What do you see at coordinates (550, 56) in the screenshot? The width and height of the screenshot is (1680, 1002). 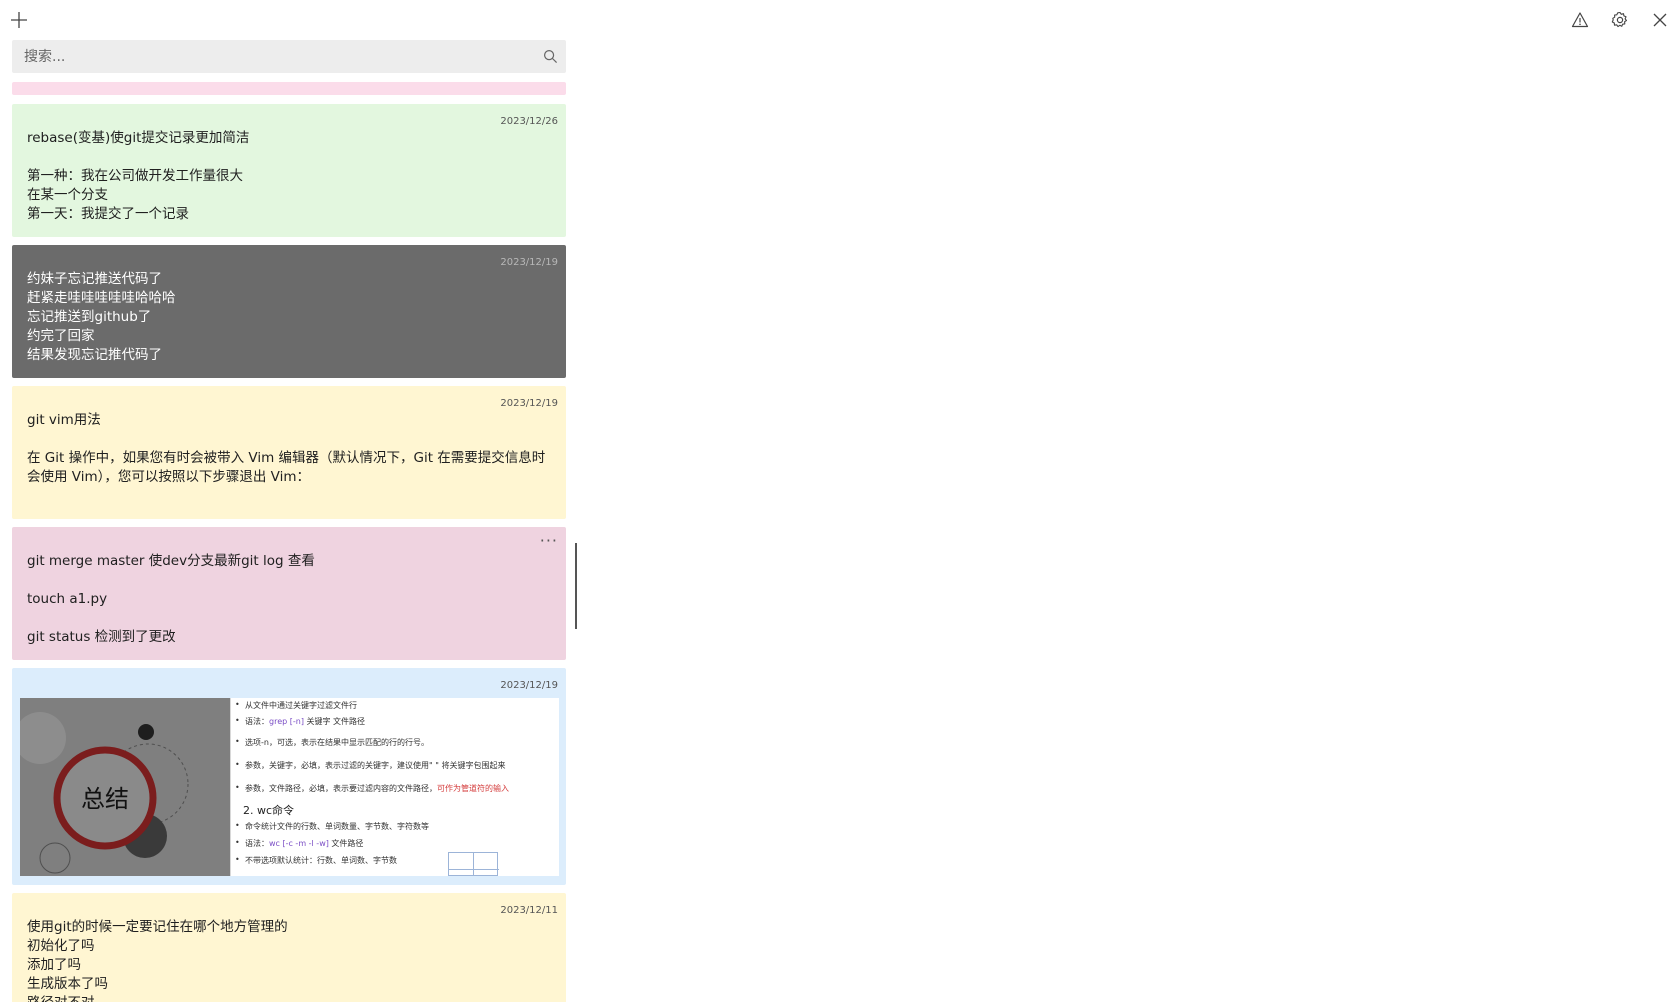 I see `search-icon` at bounding box center [550, 56].